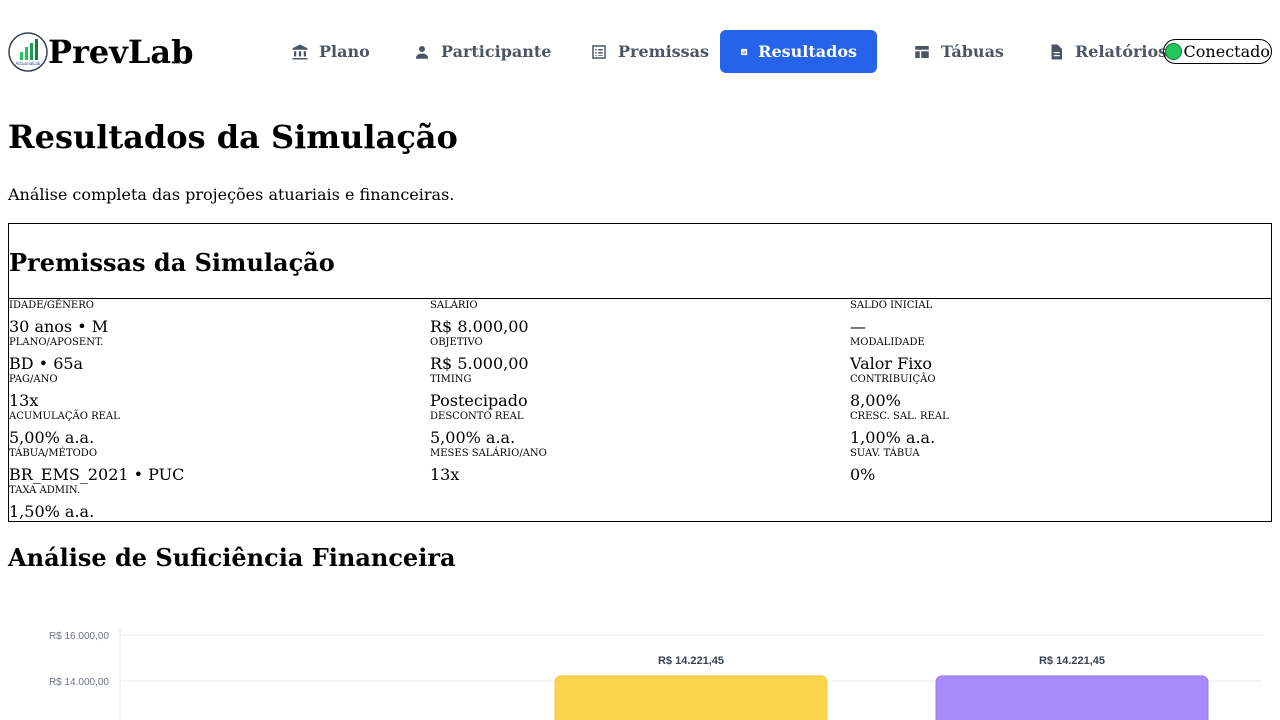 The height and width of the screenshot is (720, 1280). Describe the element at coordinates (79, 682) in the screenshot. I see `y-tick-label: R$ 14.000,00` at that location.